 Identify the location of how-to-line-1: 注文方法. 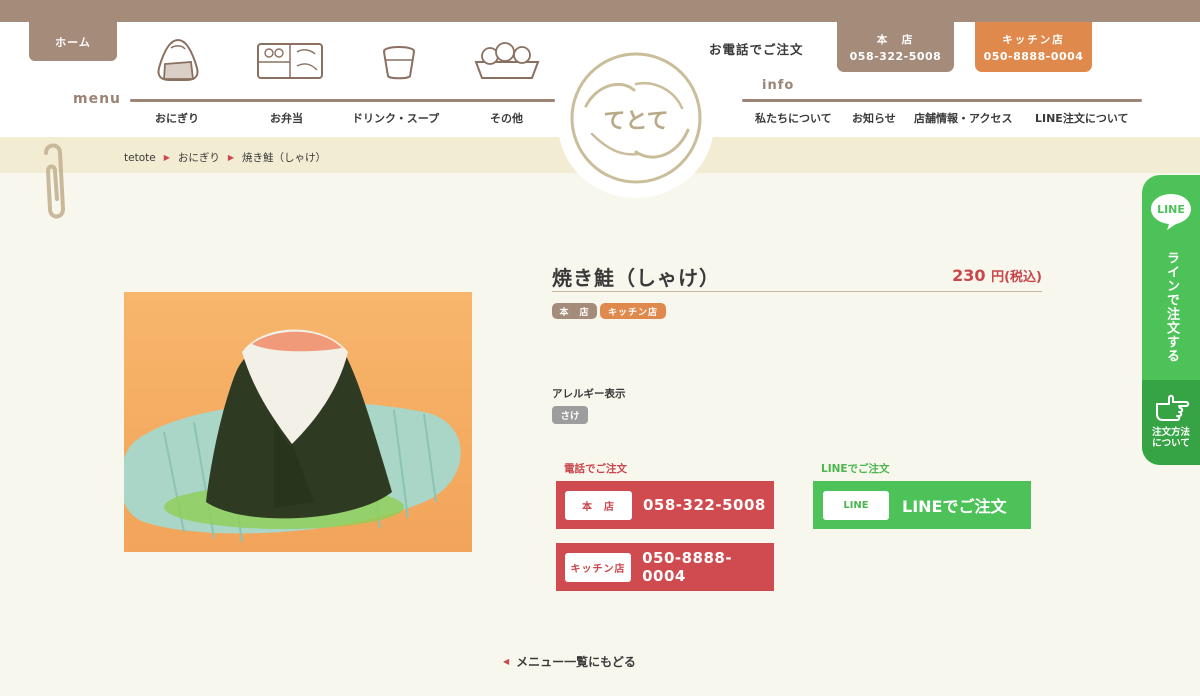
(1170, 432).